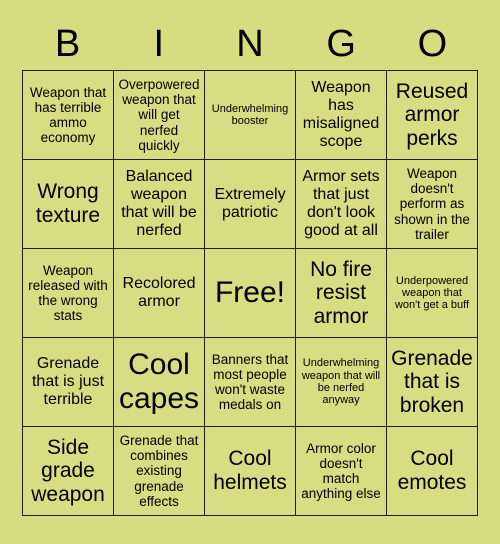 The width and height of the screenshot is (500, 544). I want to click on bingo-cell-label: Weapon has misaligned scope, so click(341, 114).